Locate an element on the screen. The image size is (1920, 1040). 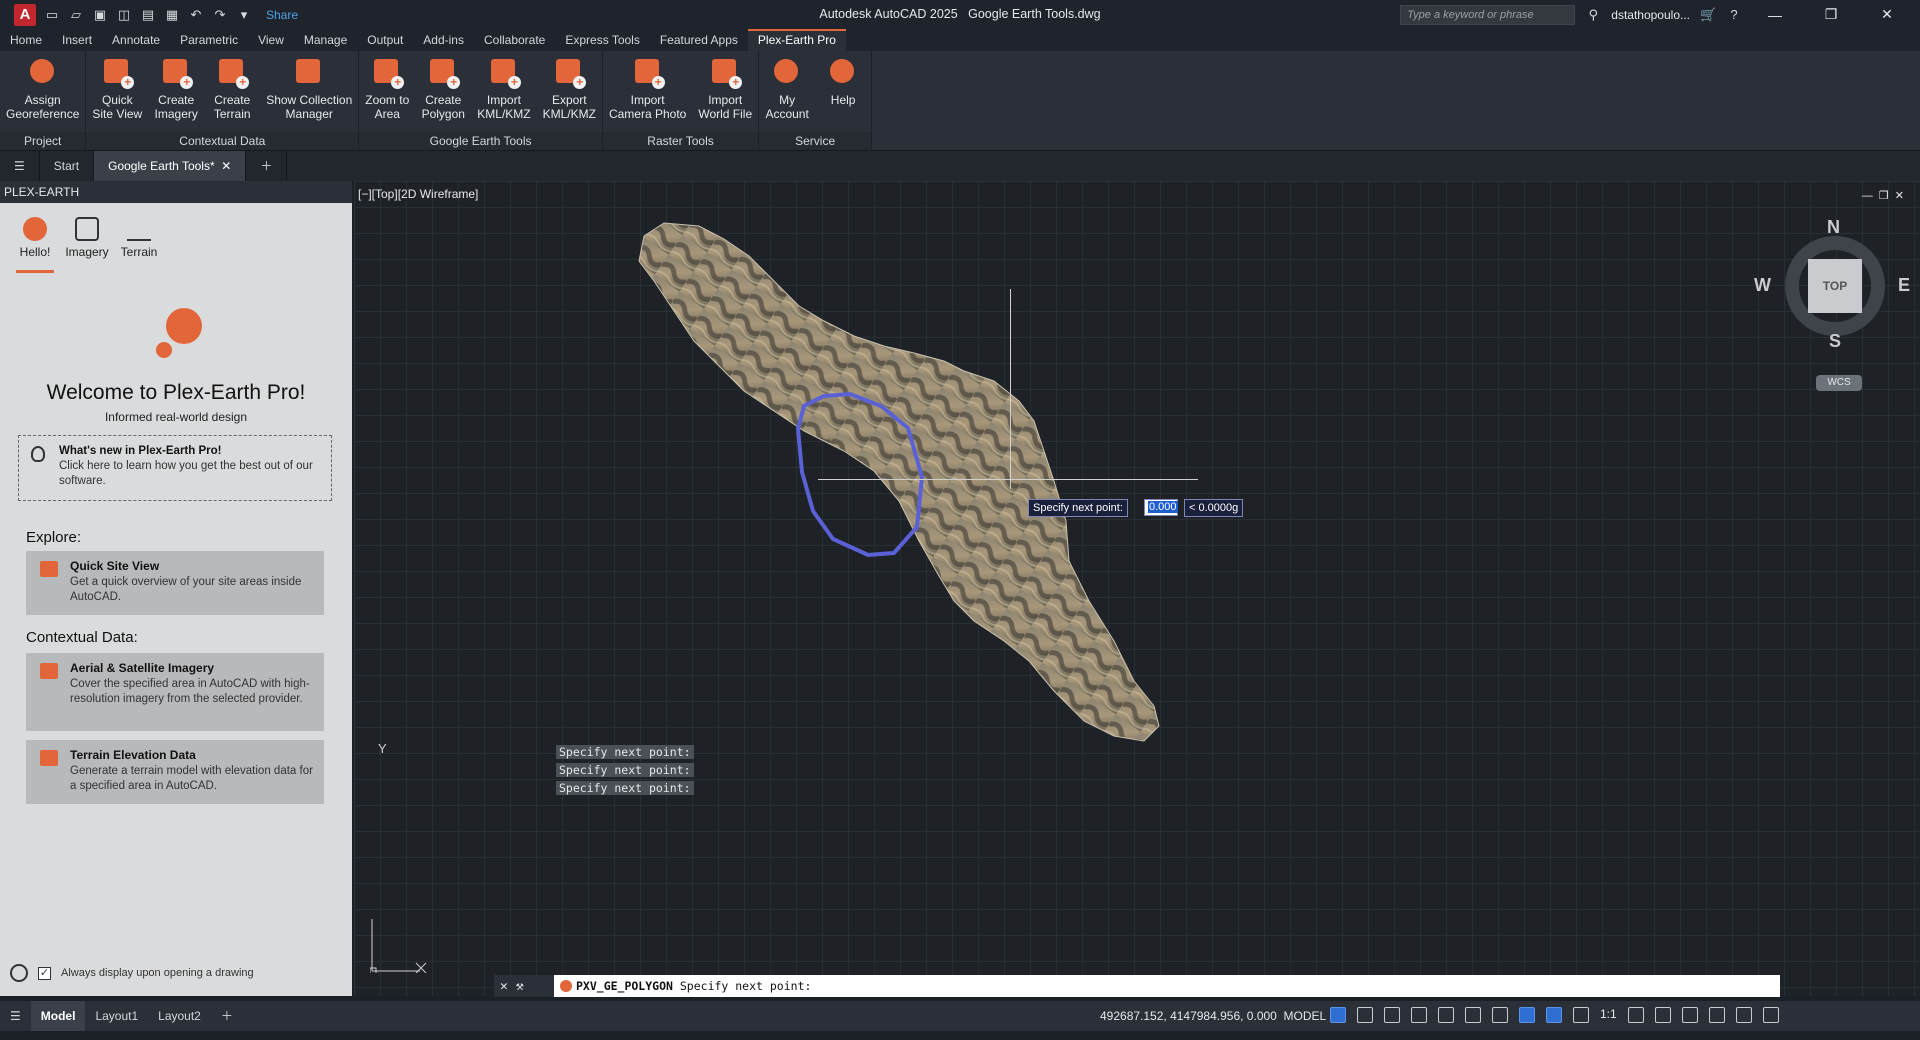
command-line: ✕ ⚒ PXV_GE_POLYGON Specify next point: is located at coordinates (1137, 986).